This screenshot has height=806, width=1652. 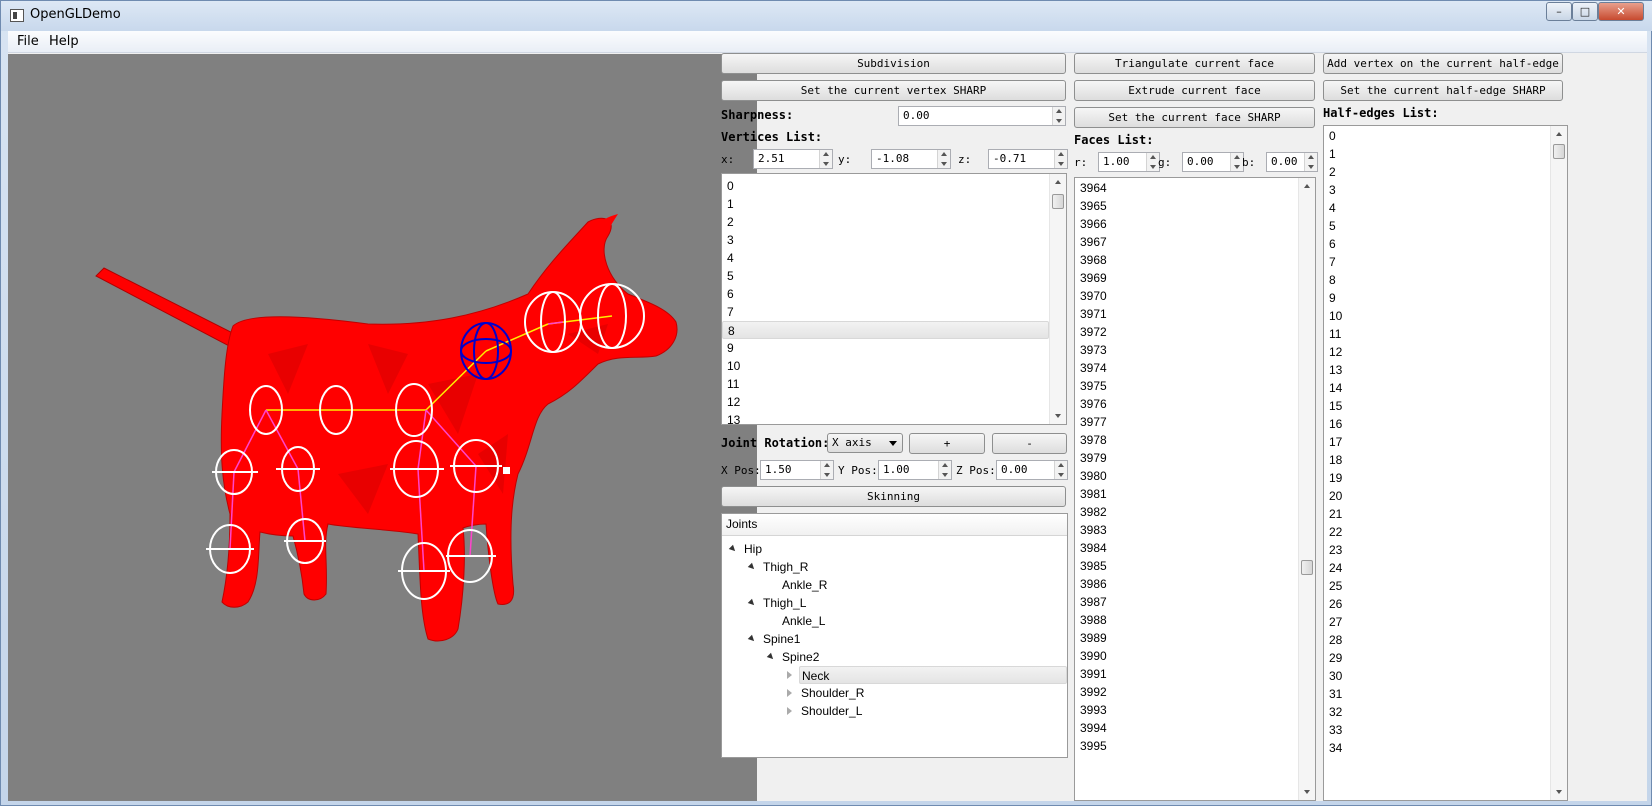 I want to click on vertex-list-item: 7, so click(x=894, y=312).